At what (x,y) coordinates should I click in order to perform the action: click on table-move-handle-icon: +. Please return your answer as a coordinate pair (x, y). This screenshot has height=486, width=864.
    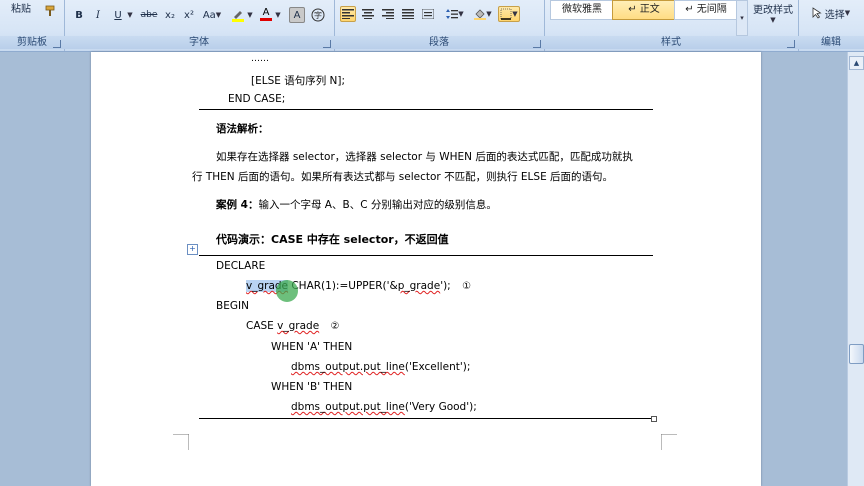
    Looking at the image, I should click on (192, 249).